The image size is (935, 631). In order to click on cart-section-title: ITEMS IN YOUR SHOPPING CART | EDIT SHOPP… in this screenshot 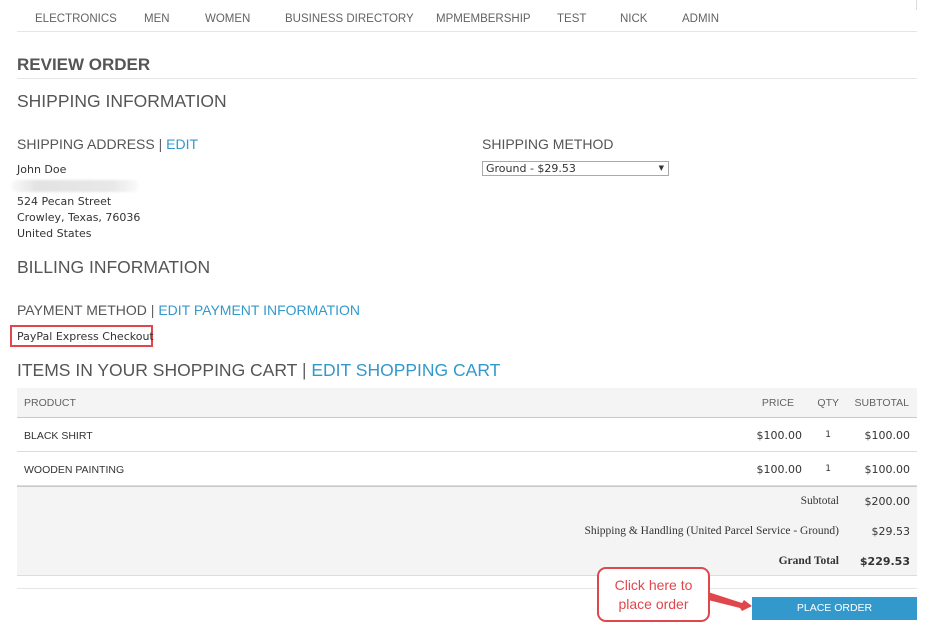, I will do `click(258, 370)`.